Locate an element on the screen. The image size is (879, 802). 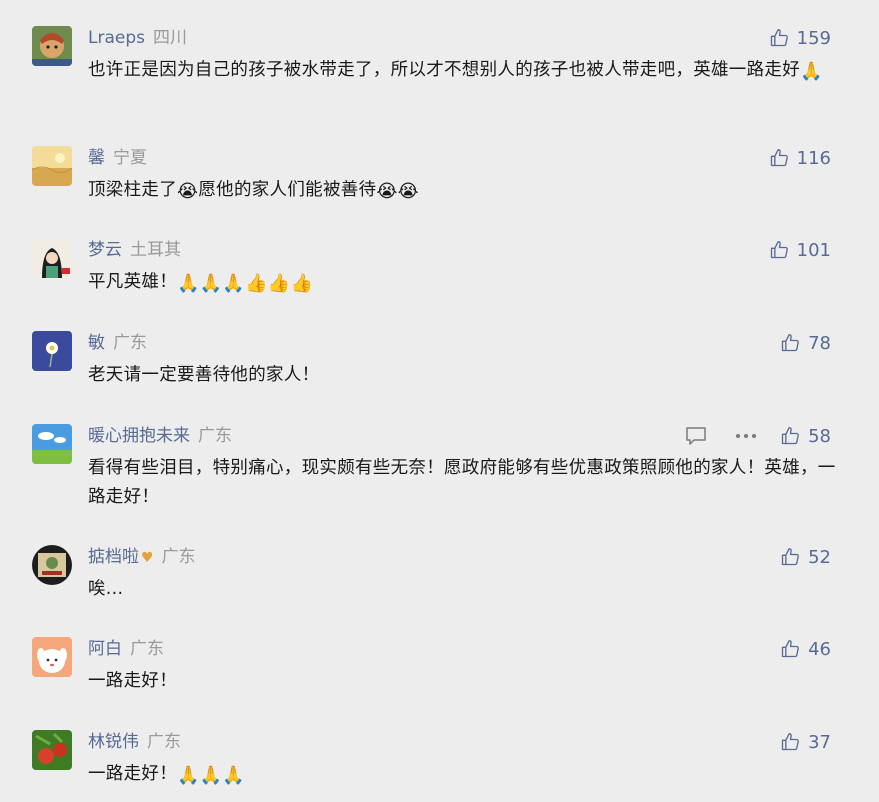
comment-header: 梦云 土耳其 is located at coordinates (134, 250).